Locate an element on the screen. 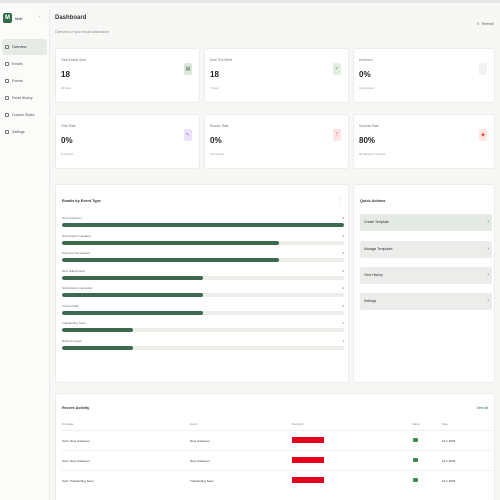 Image resolution: width=500 pixels, height=500 pixels. stat-value: 18 is located at coordinates (214, 74).